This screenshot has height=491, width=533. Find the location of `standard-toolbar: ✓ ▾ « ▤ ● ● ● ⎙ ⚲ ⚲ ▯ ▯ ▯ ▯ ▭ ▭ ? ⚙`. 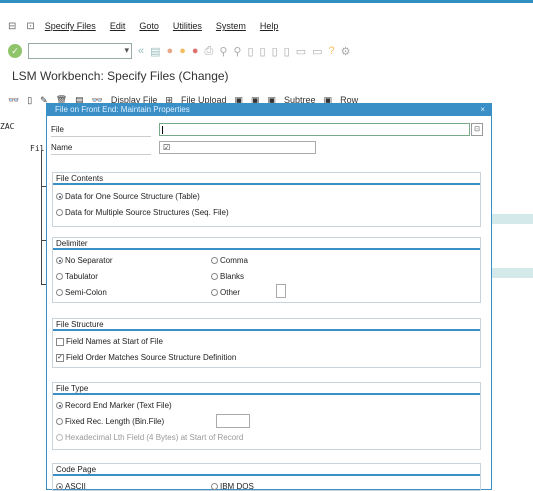

standard-toolbar: ✓ ▾ « ▤ ● ● ● ⎙ ⚲ ⚲ ▯ ▯ ▯ ▯ ▭ ▭ ? ⚙ is located at coordinates (266, 51).